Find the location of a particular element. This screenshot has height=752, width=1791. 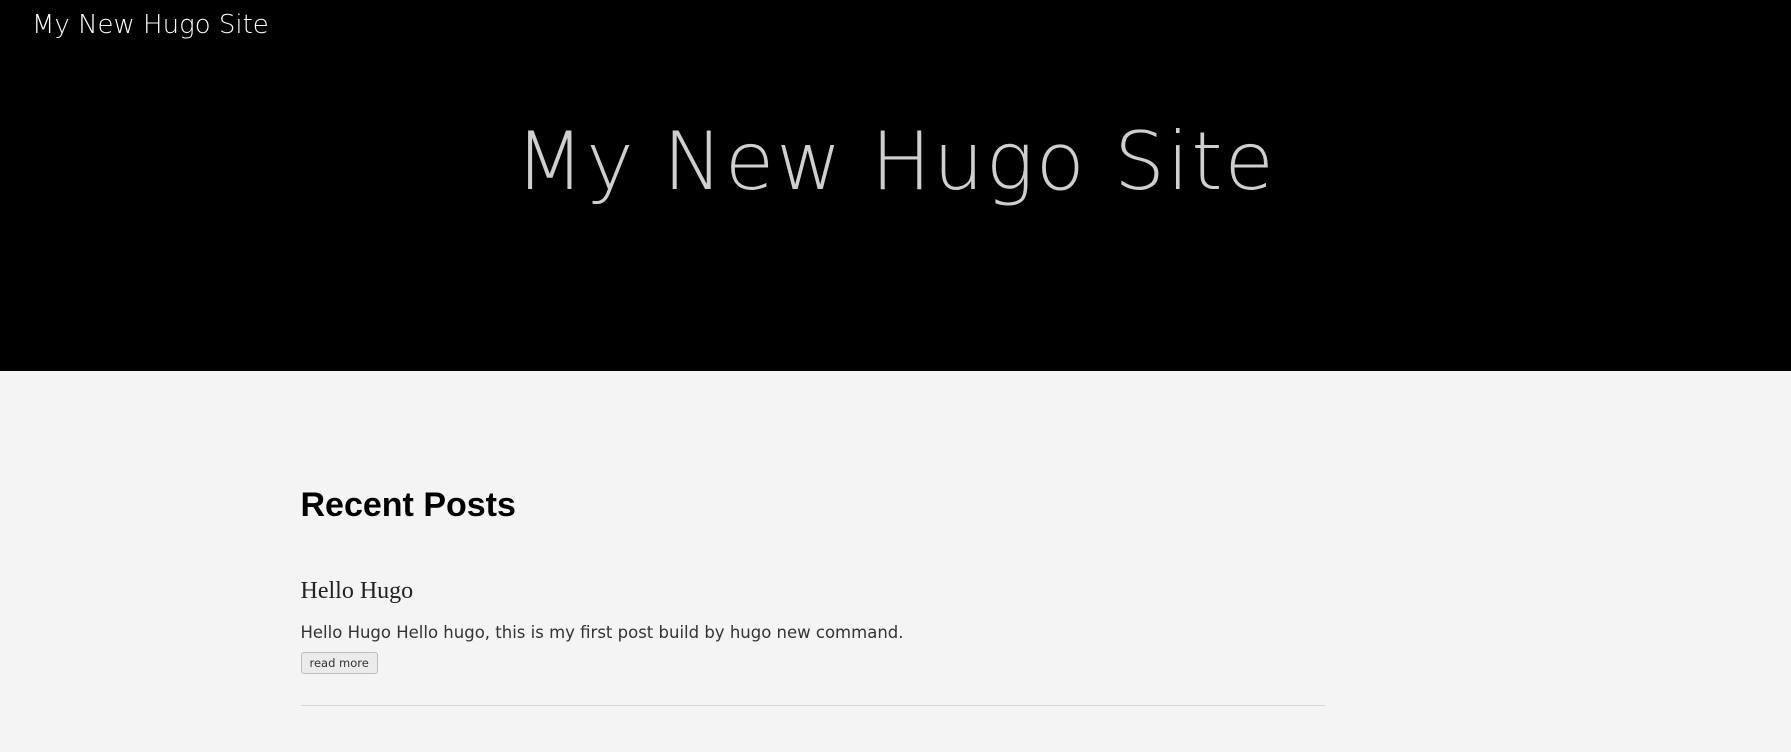

post-divider is located at coordinates (812, 705).